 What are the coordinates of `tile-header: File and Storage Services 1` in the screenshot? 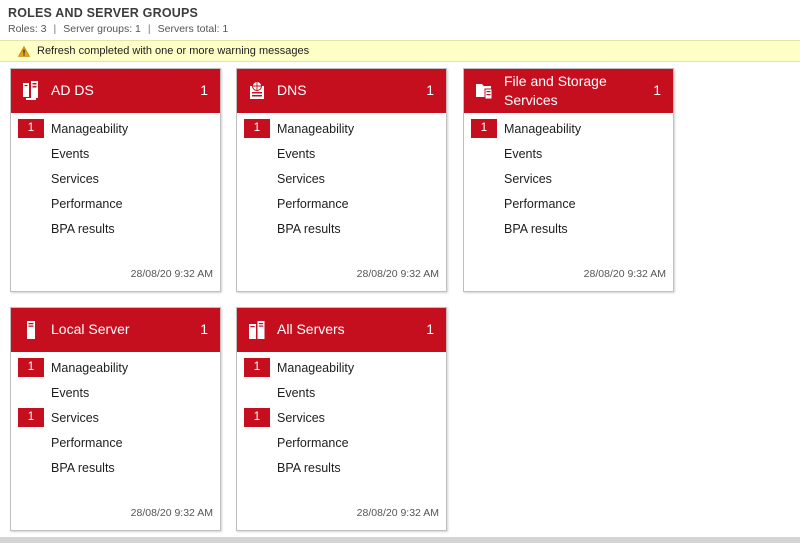 It's located at (568, 91).